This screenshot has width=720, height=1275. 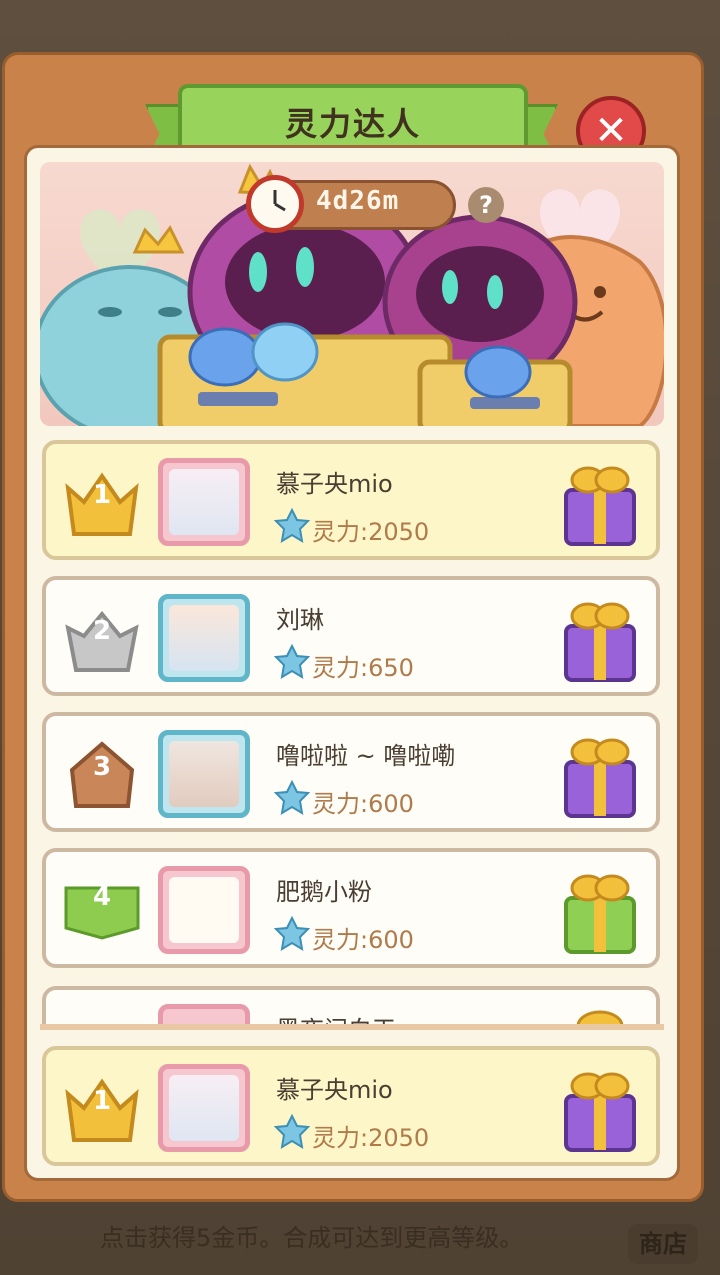 I want to click on clock-icon, so click(x=275, y=204).